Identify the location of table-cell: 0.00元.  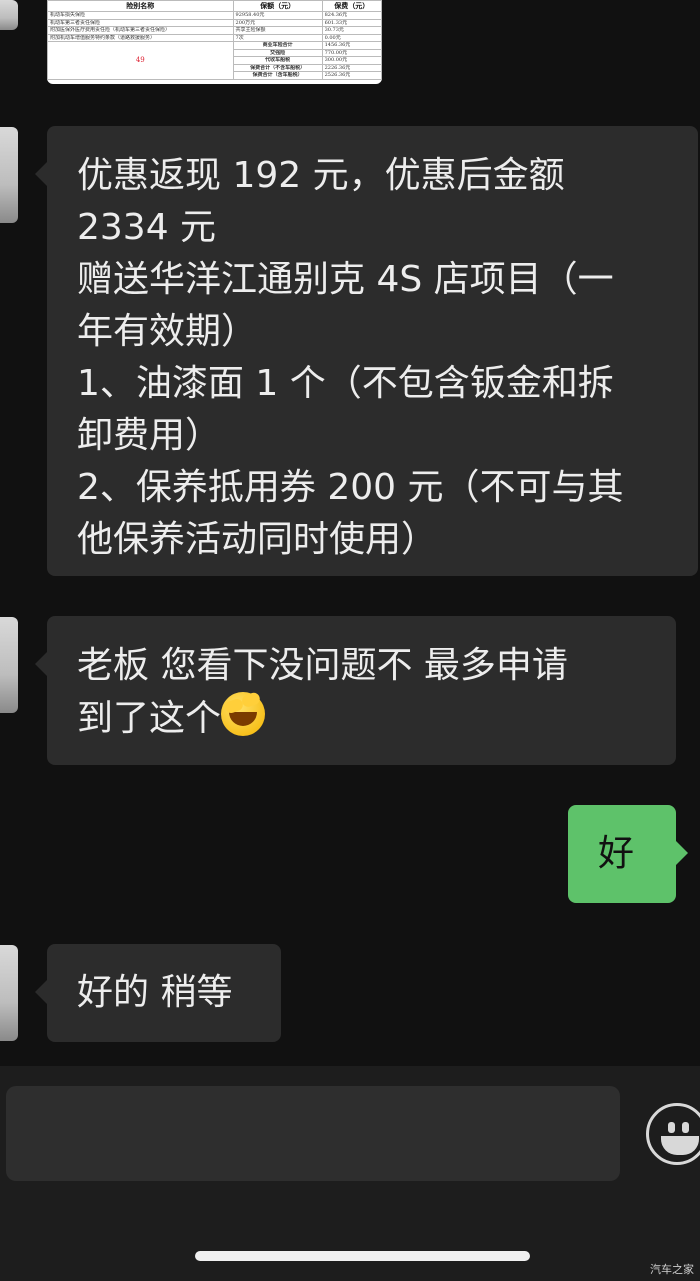
(351, 37).